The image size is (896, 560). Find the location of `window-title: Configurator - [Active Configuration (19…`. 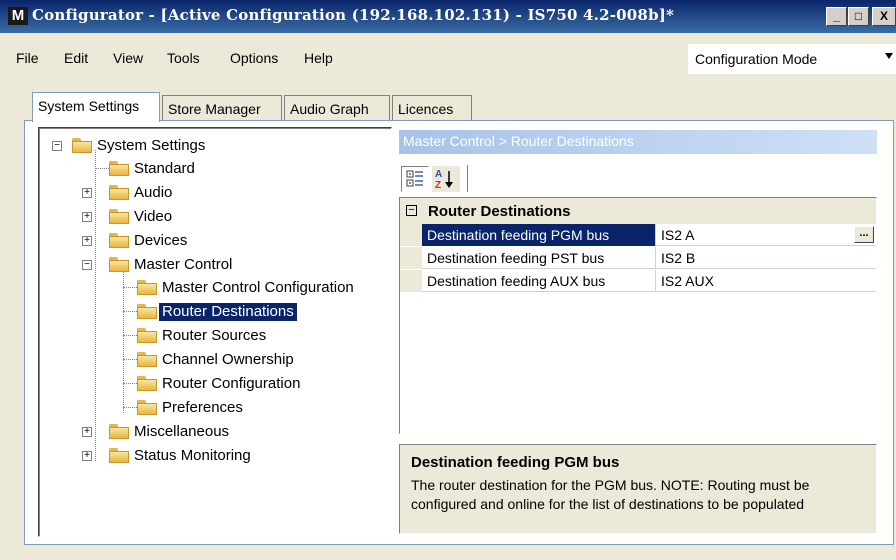

window-title: Configurator - [Active Configuration (19… is located at coordinates (353, 15).